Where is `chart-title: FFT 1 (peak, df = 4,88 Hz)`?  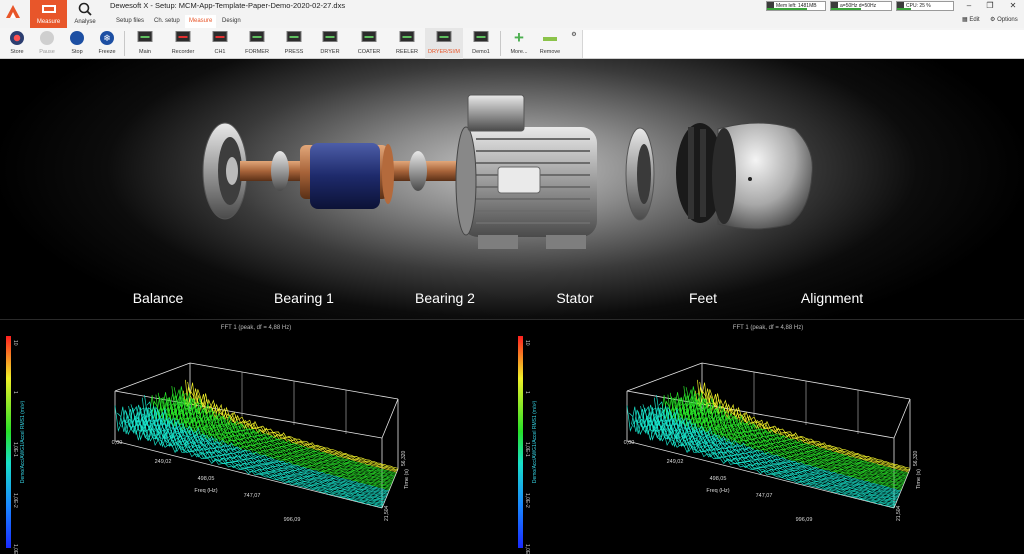 chart-title: FFT 1 (peak, df = 4,88 Hz) is located at coordinates (768, 328).